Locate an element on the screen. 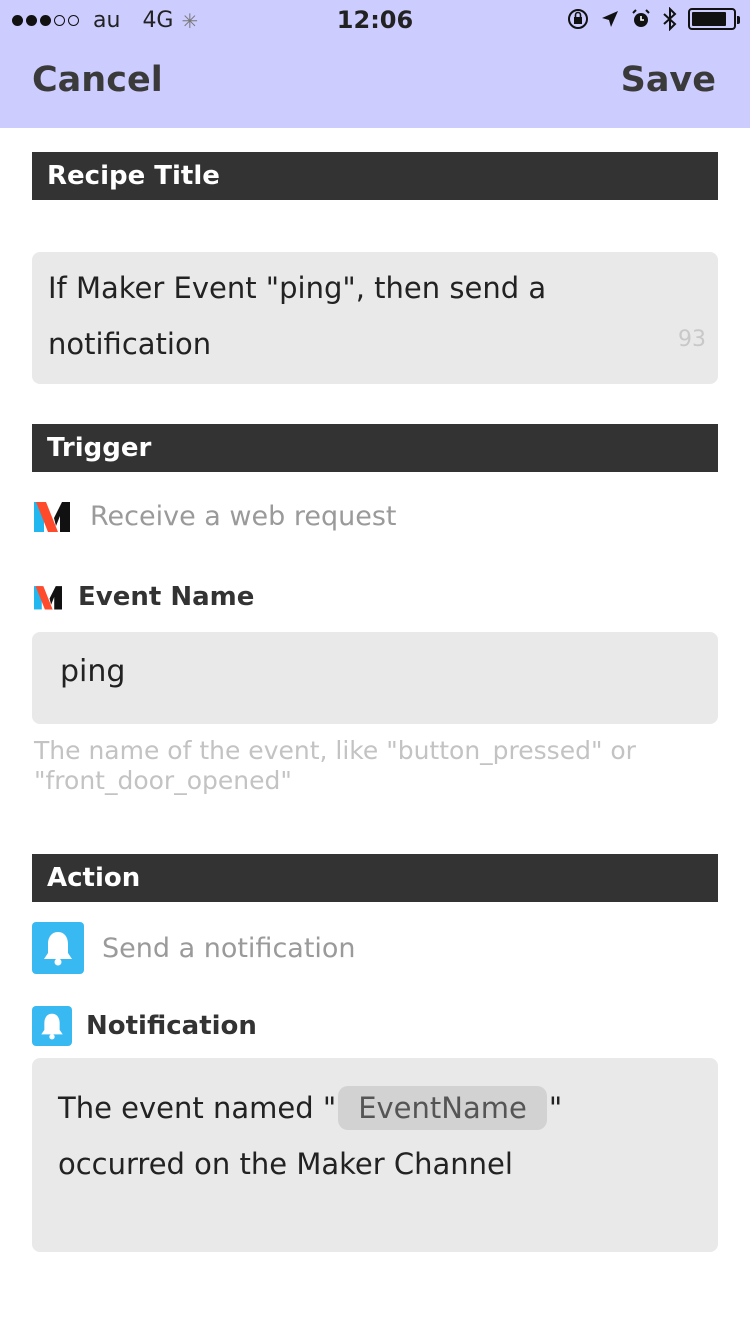  message-prefix: The event named " is located at coordinates (197, 1108).